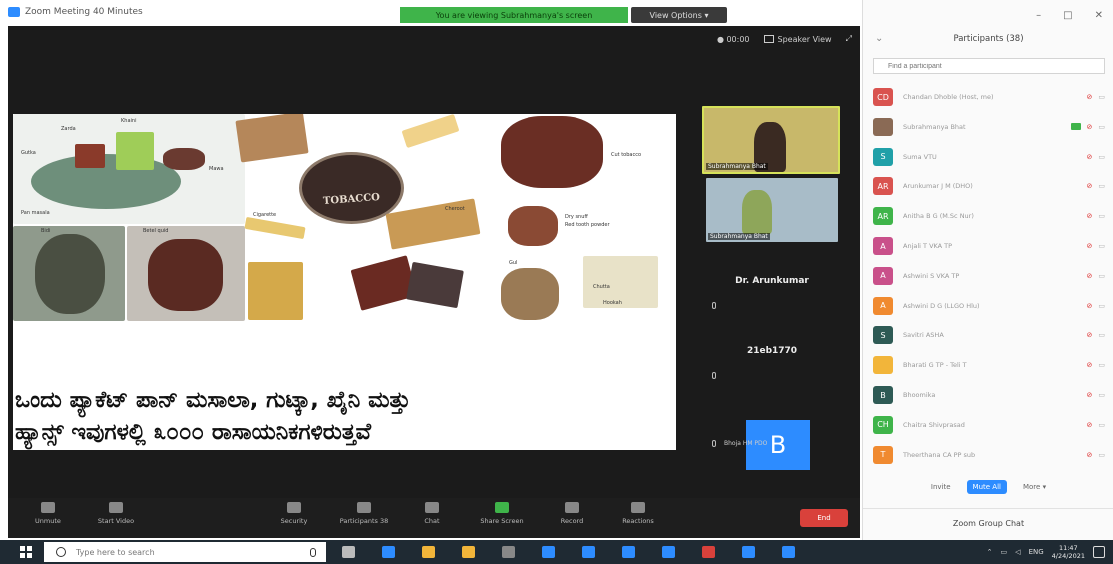 This screenshot has width=1113, height=564. I want to click on mail-icon, so click(748, 552).